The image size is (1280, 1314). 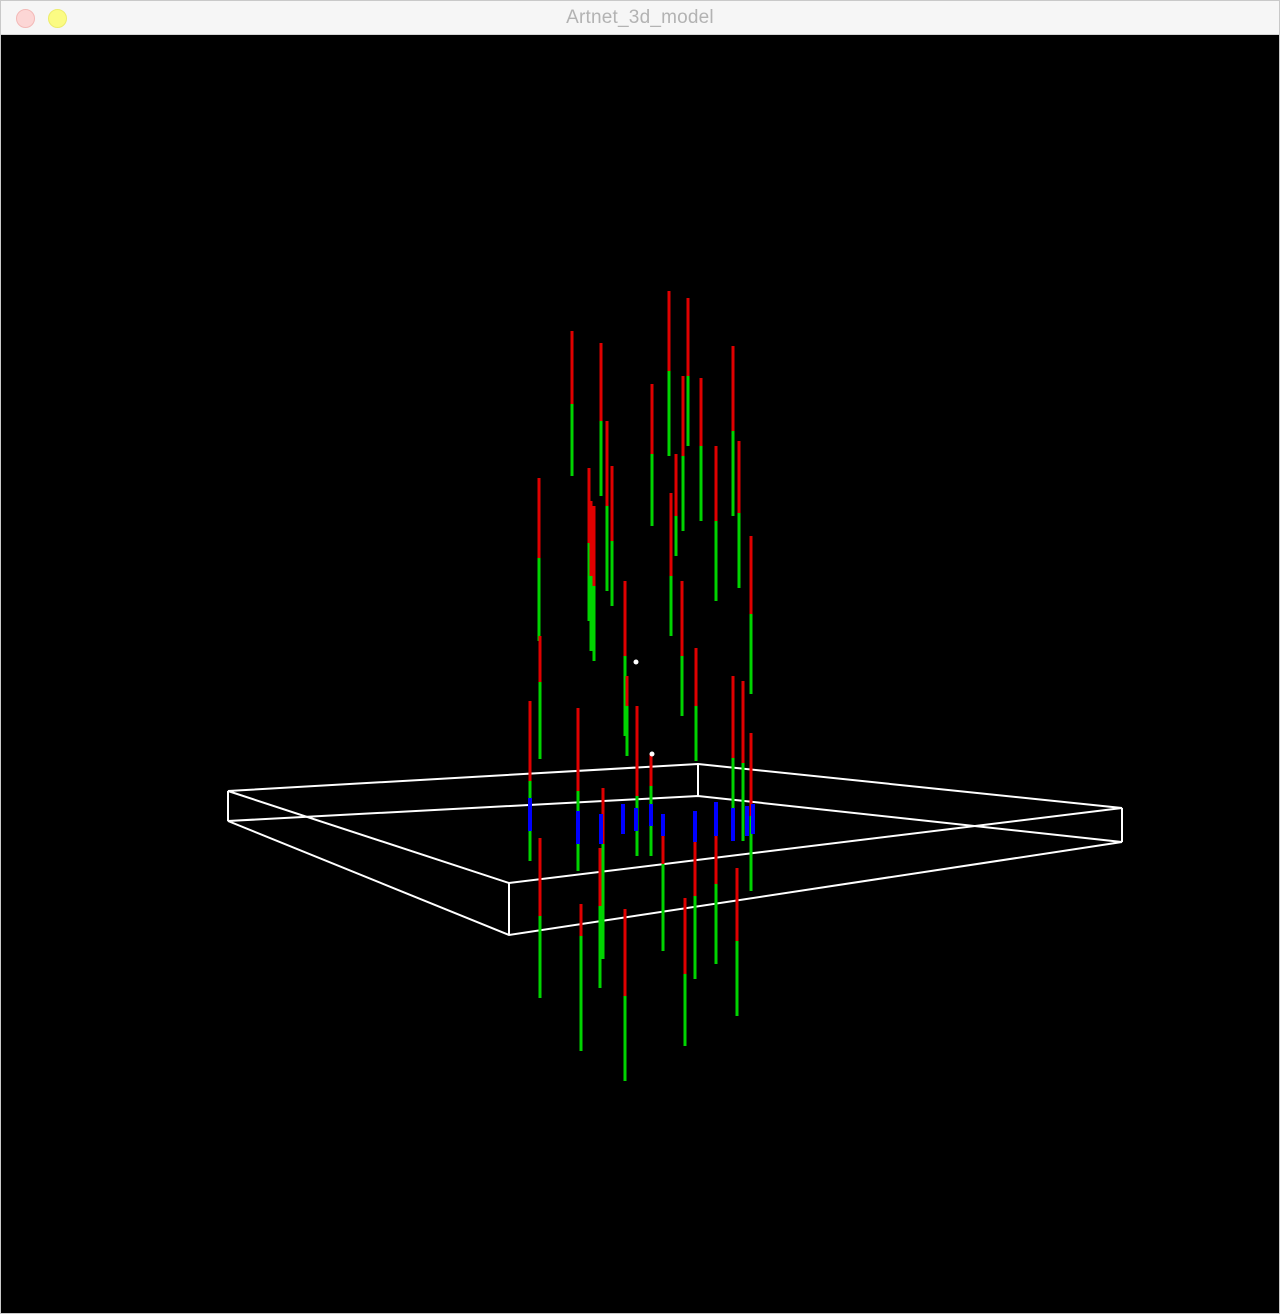 I want to click on platform-wireframe, so click(x=675, y=849).